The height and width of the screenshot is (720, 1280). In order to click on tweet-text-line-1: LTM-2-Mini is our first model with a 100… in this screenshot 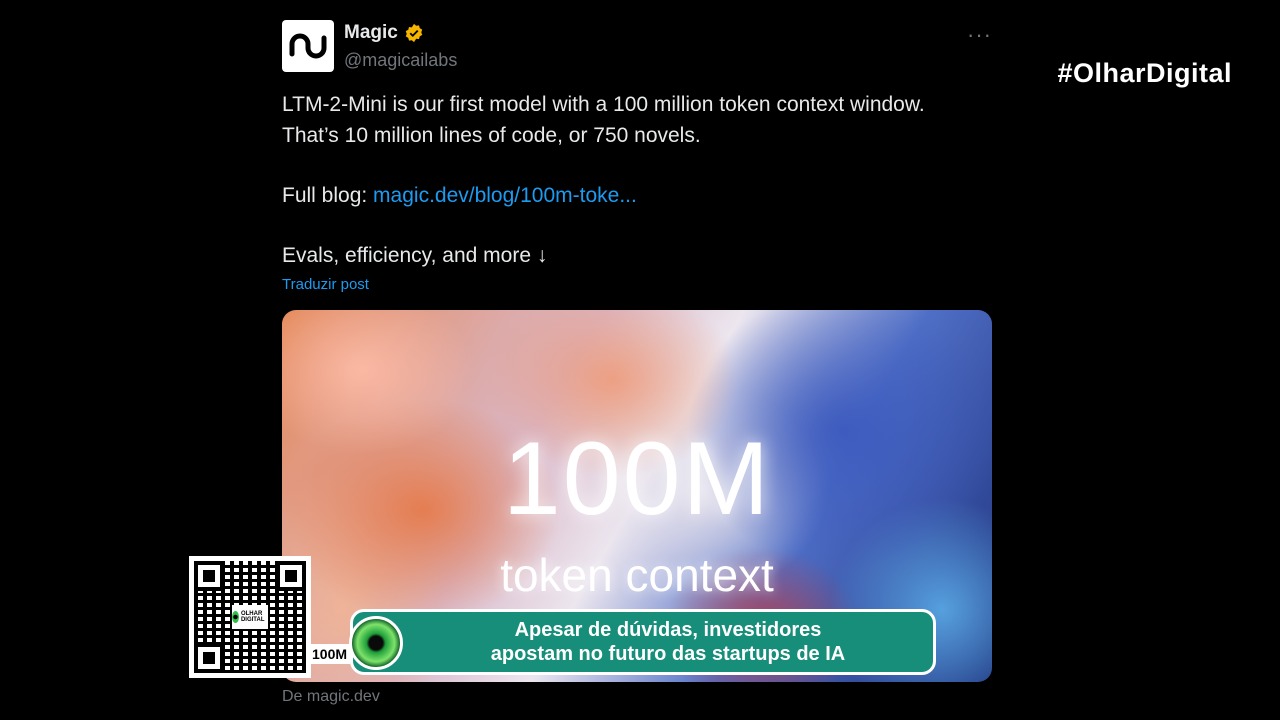, I will do `click(603, 104)`.